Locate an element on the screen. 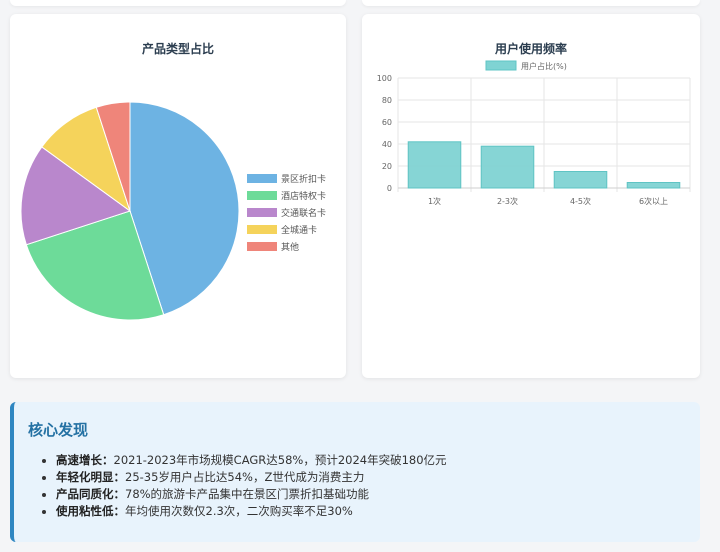 The width and height of the screenshot is (720, 552). finding-item: 使用粘性低：年均使用次数仅2.3次，二次购买率不足30% is located at coordinates (251, 511).